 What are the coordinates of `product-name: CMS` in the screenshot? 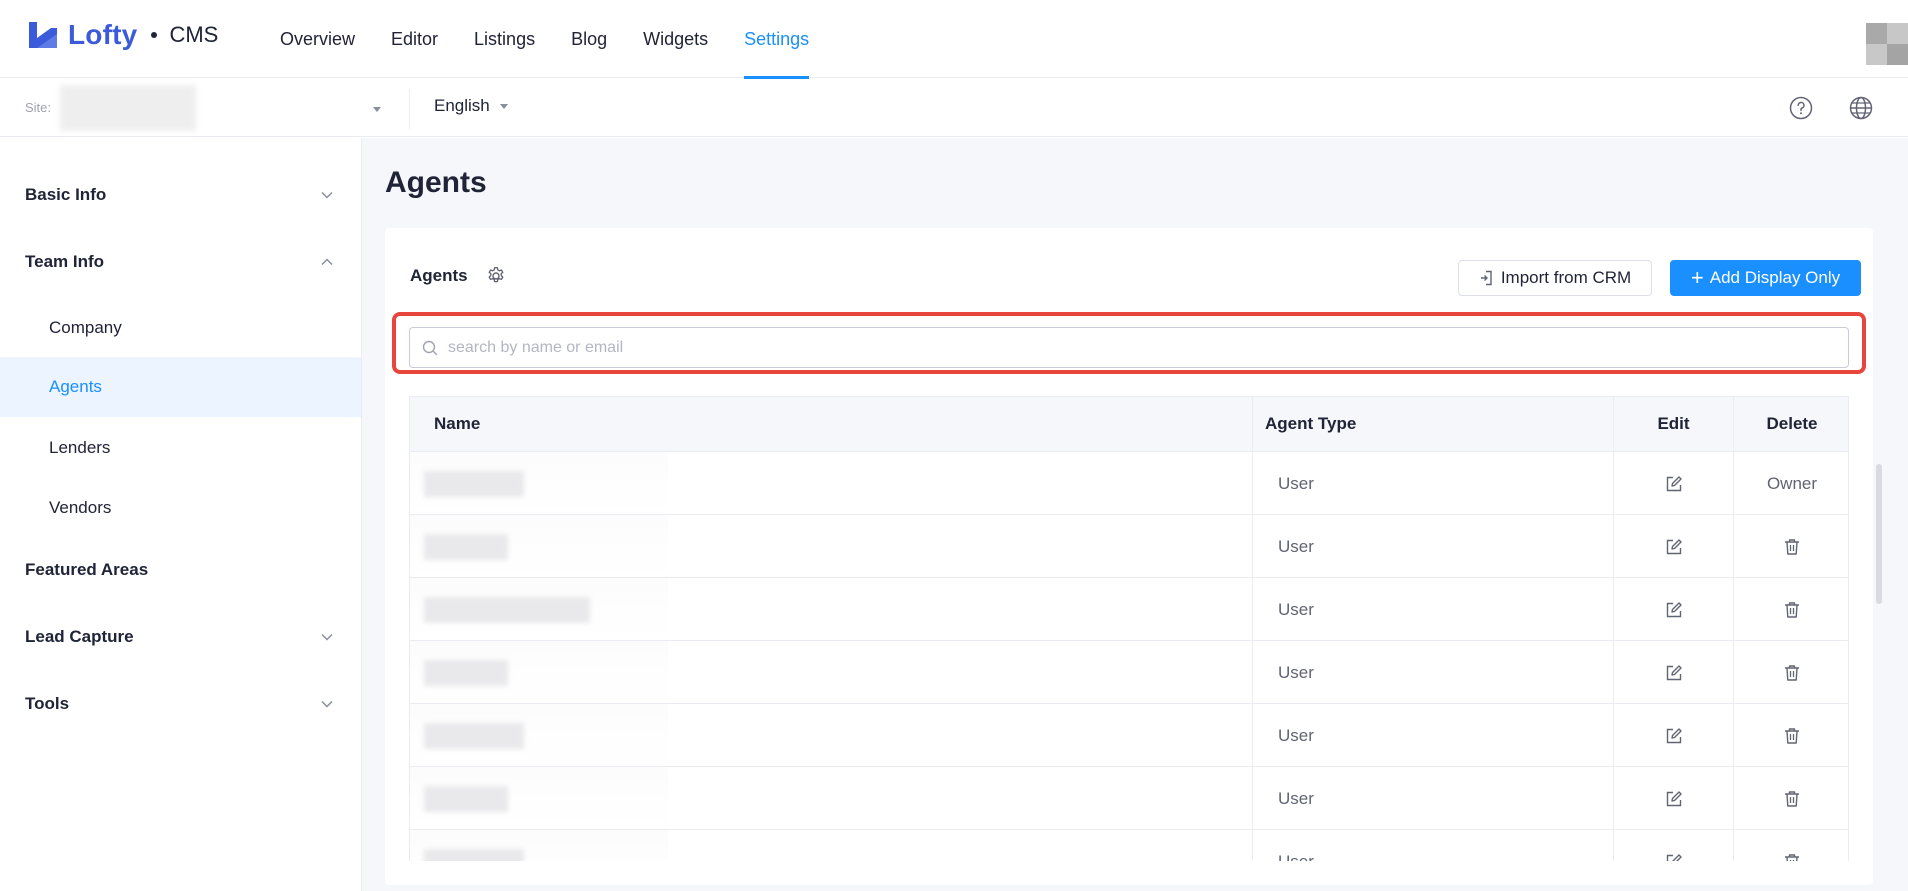 It's located at (194, 34).